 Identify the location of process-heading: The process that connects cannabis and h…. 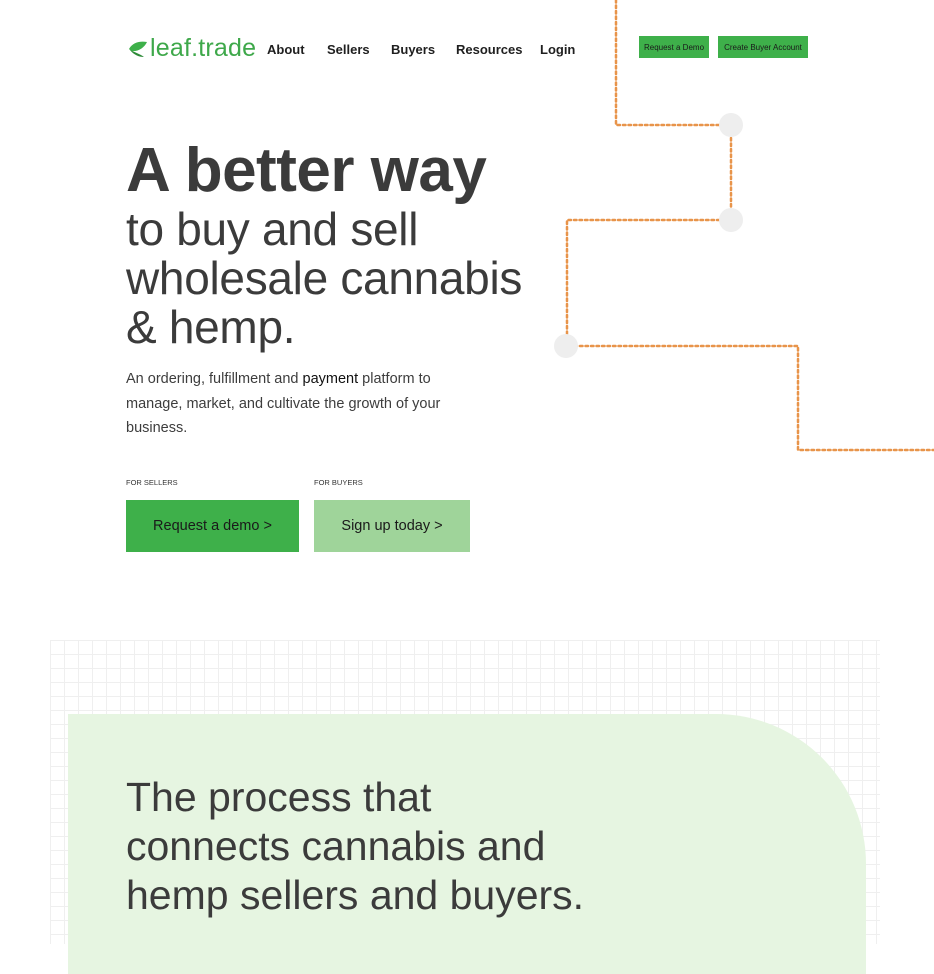
(386, 846).